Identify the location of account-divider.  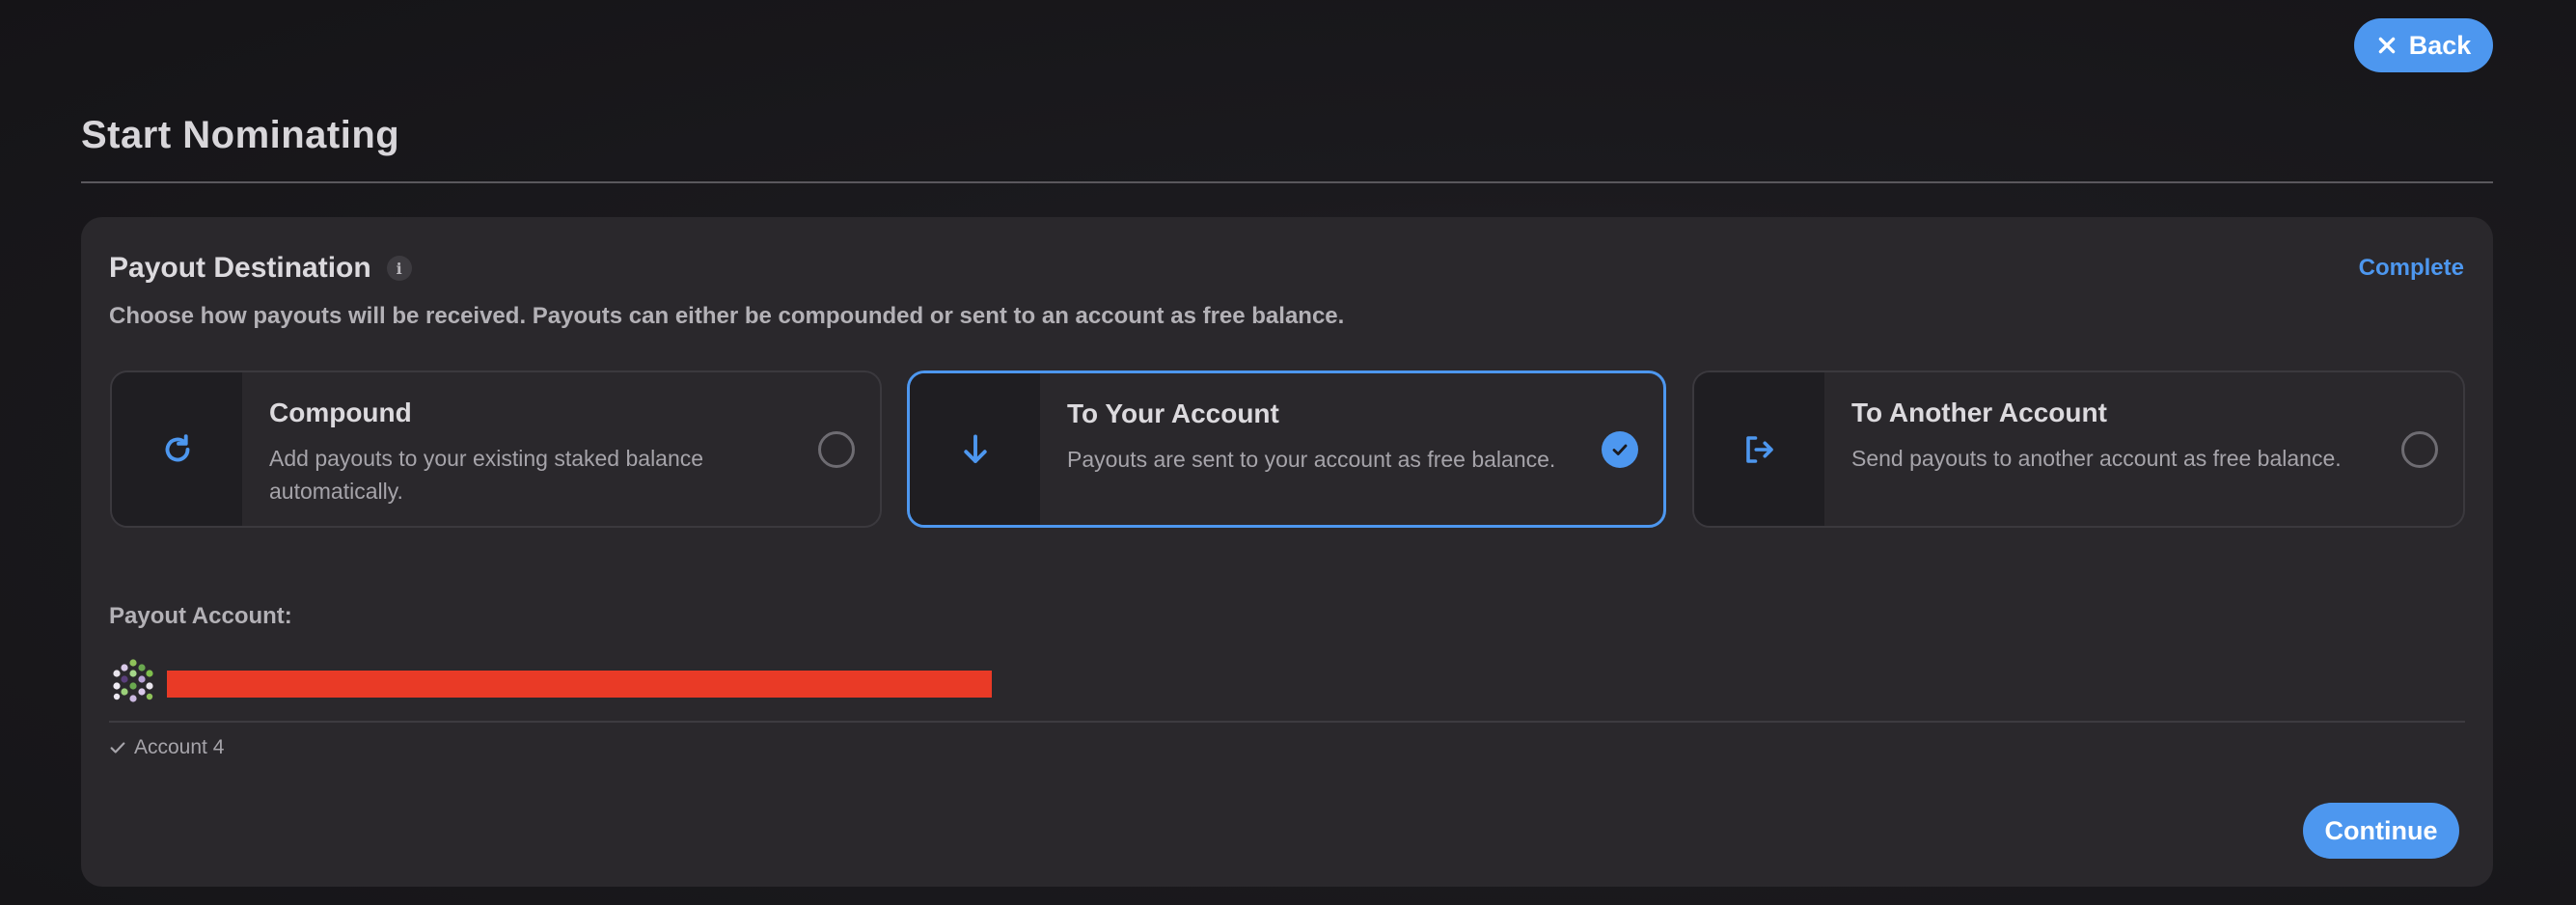
(1287, 722).